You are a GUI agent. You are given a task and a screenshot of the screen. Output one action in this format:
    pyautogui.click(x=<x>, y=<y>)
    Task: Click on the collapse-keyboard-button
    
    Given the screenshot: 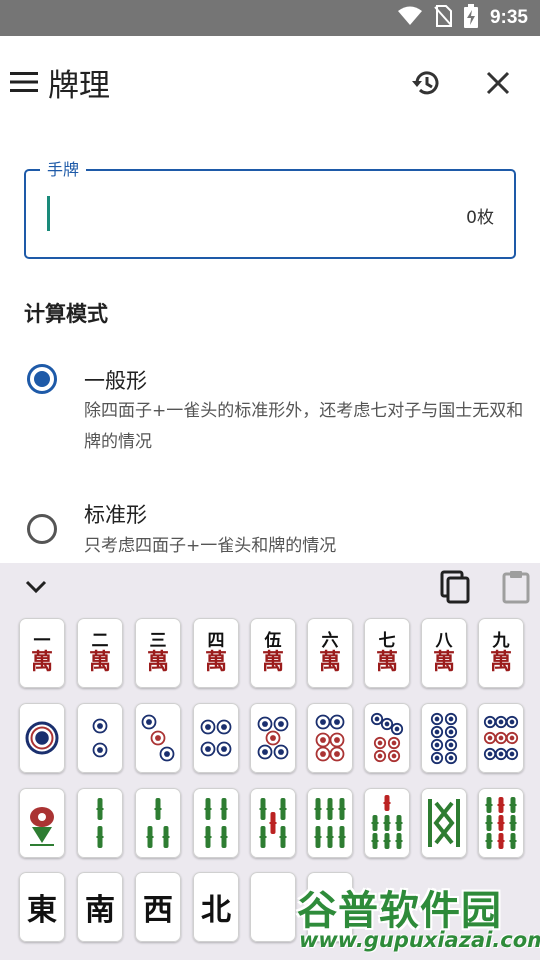 What is the action you would take?
    pyautogui.click(x=36, y=588)
    